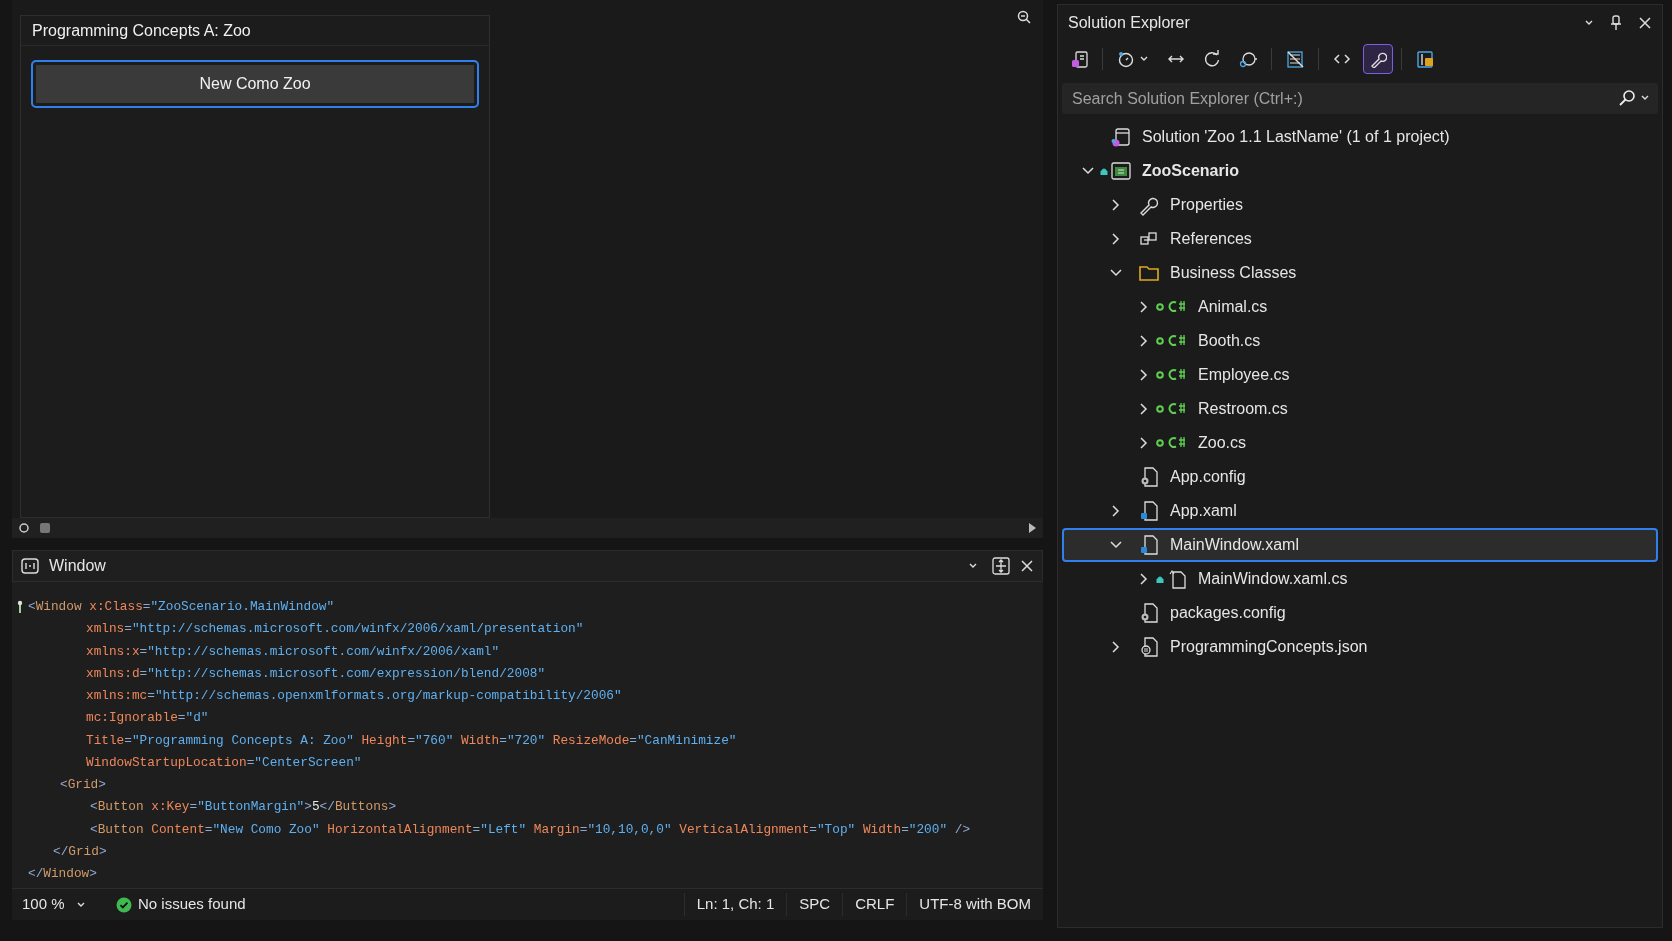 Image resolution: width=1672 pixels, height=941 pixels. I want to click on tree-item: ZooScenario, so click(1360, 171).